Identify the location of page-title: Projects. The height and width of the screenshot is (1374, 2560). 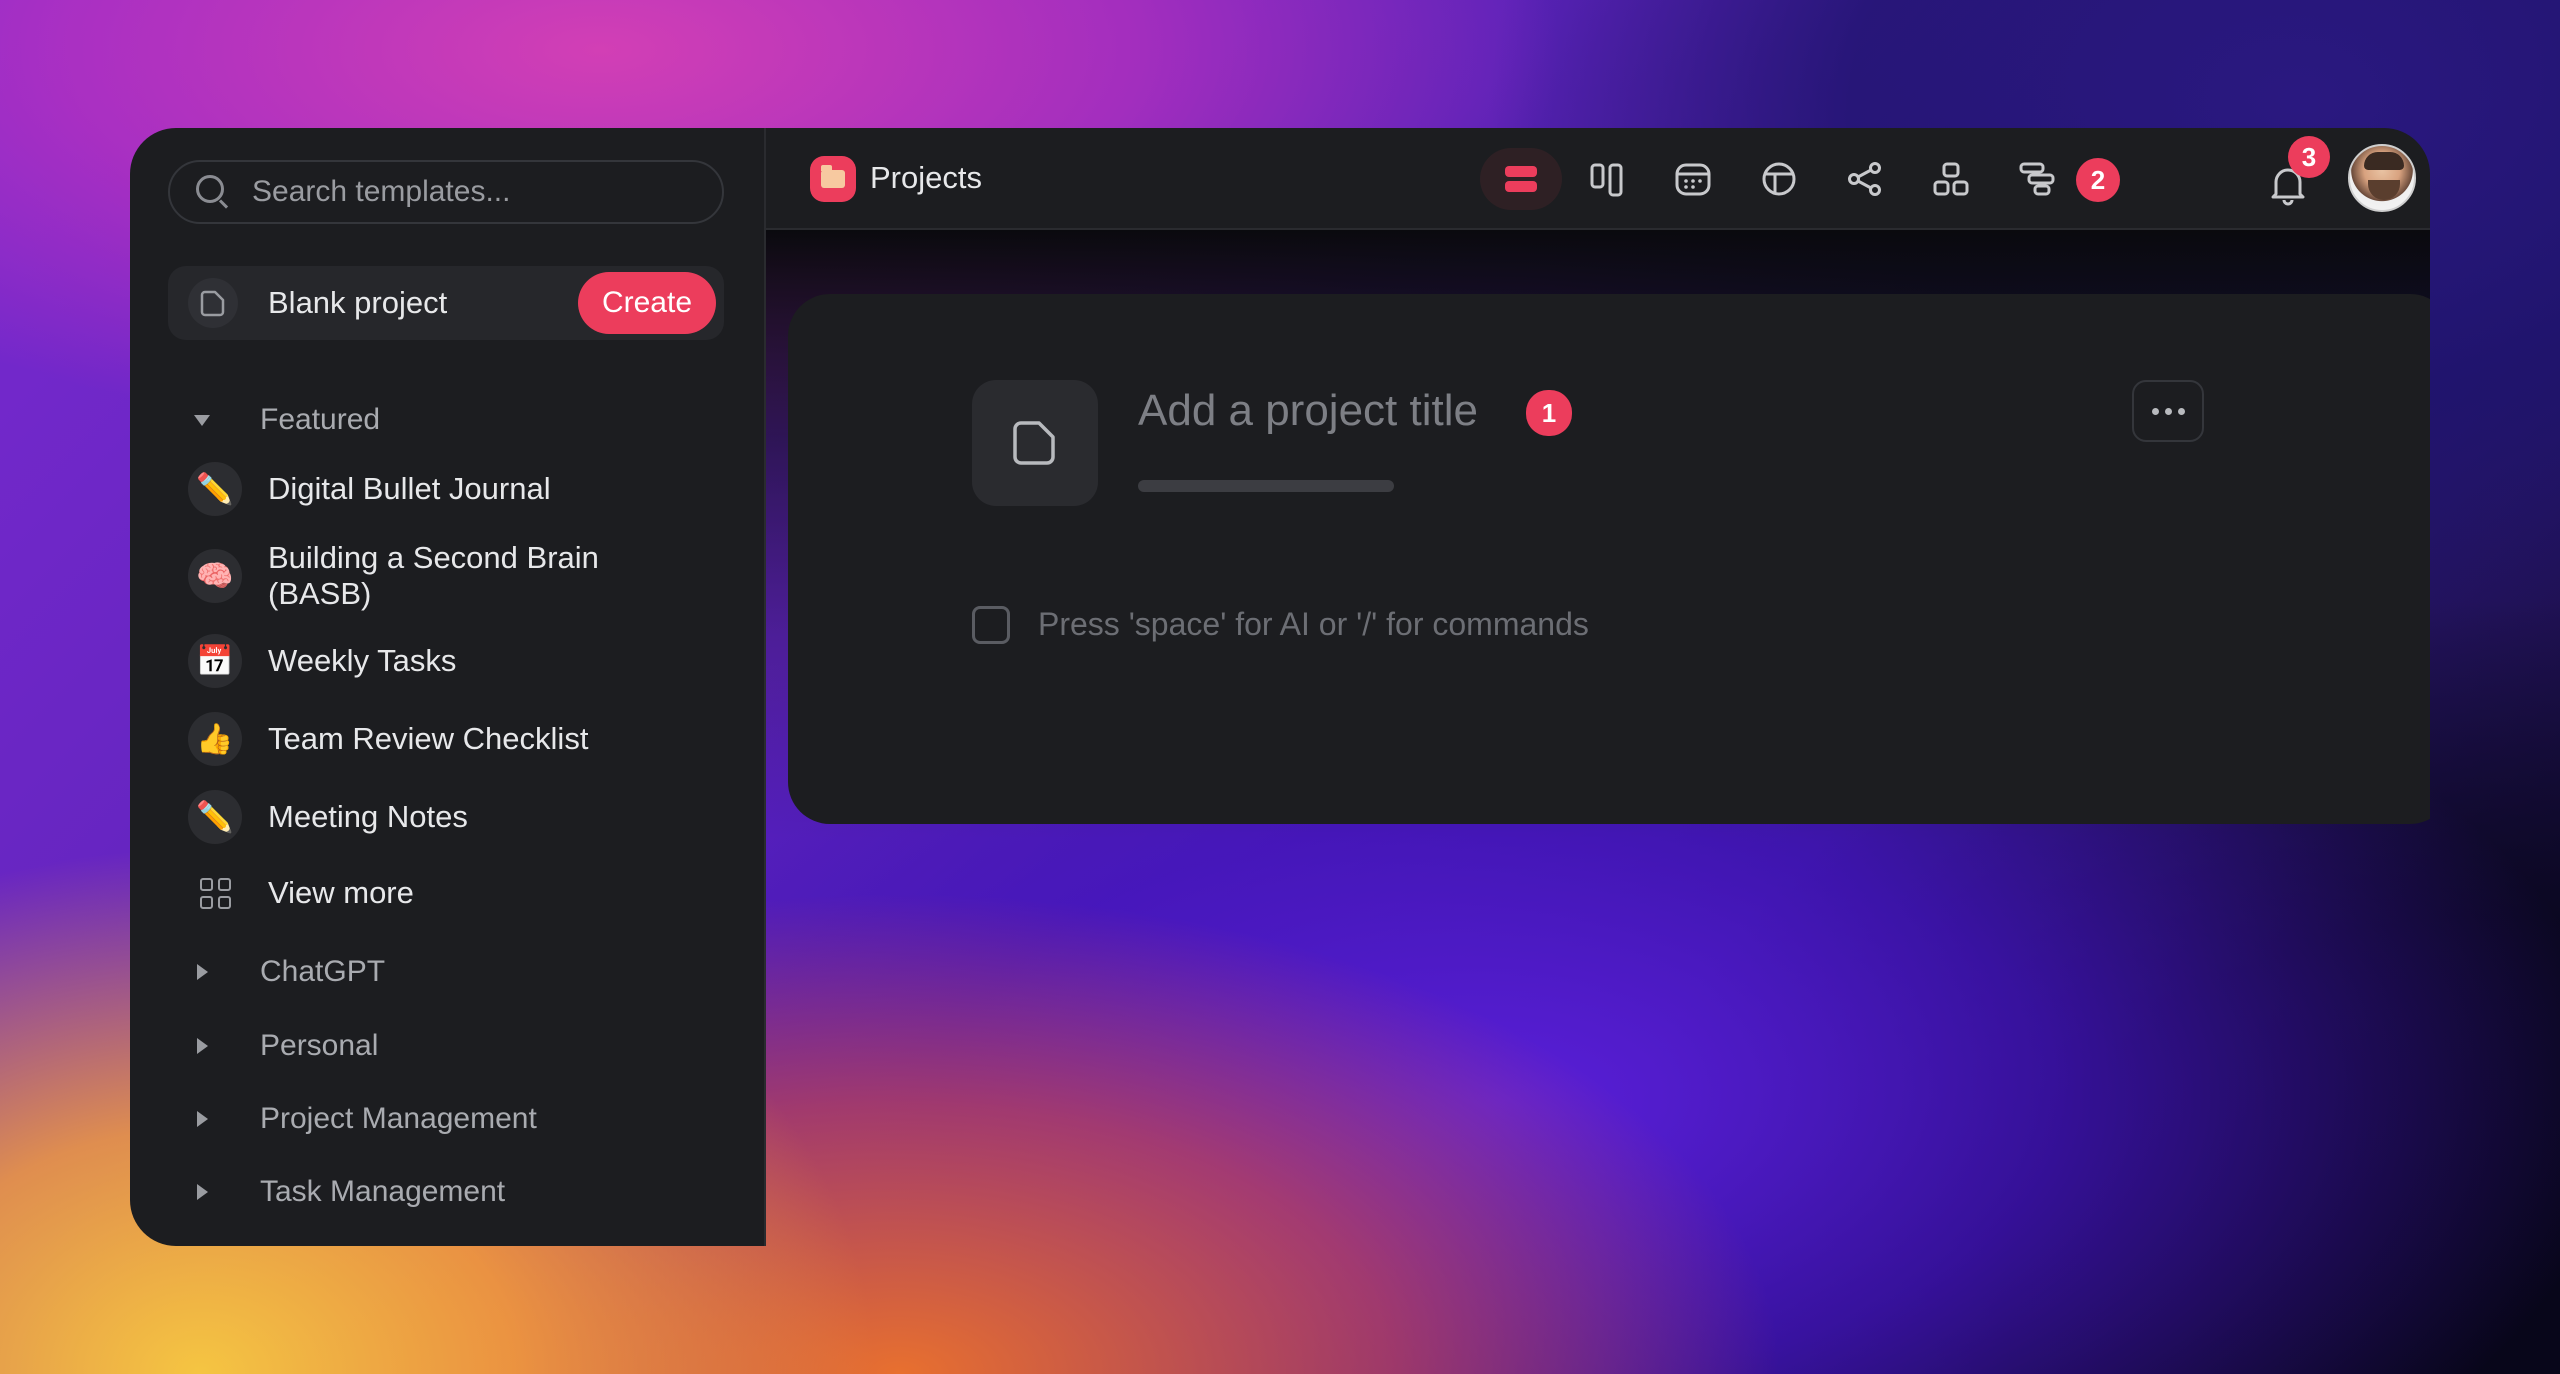
(926, 177).